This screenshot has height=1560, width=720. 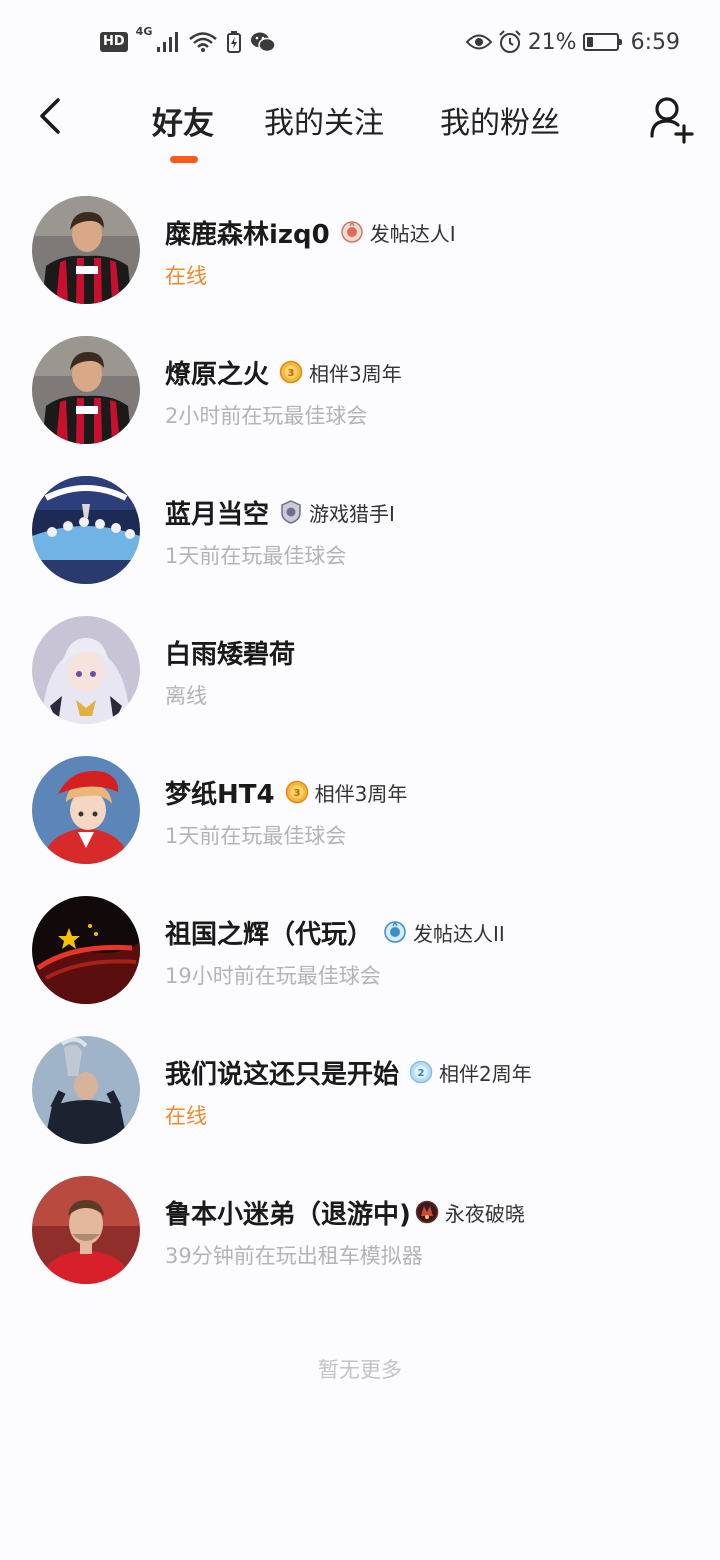 I want to click on name-row: 蓝月当空 游戏猎手I, so click(x=280, y=512).